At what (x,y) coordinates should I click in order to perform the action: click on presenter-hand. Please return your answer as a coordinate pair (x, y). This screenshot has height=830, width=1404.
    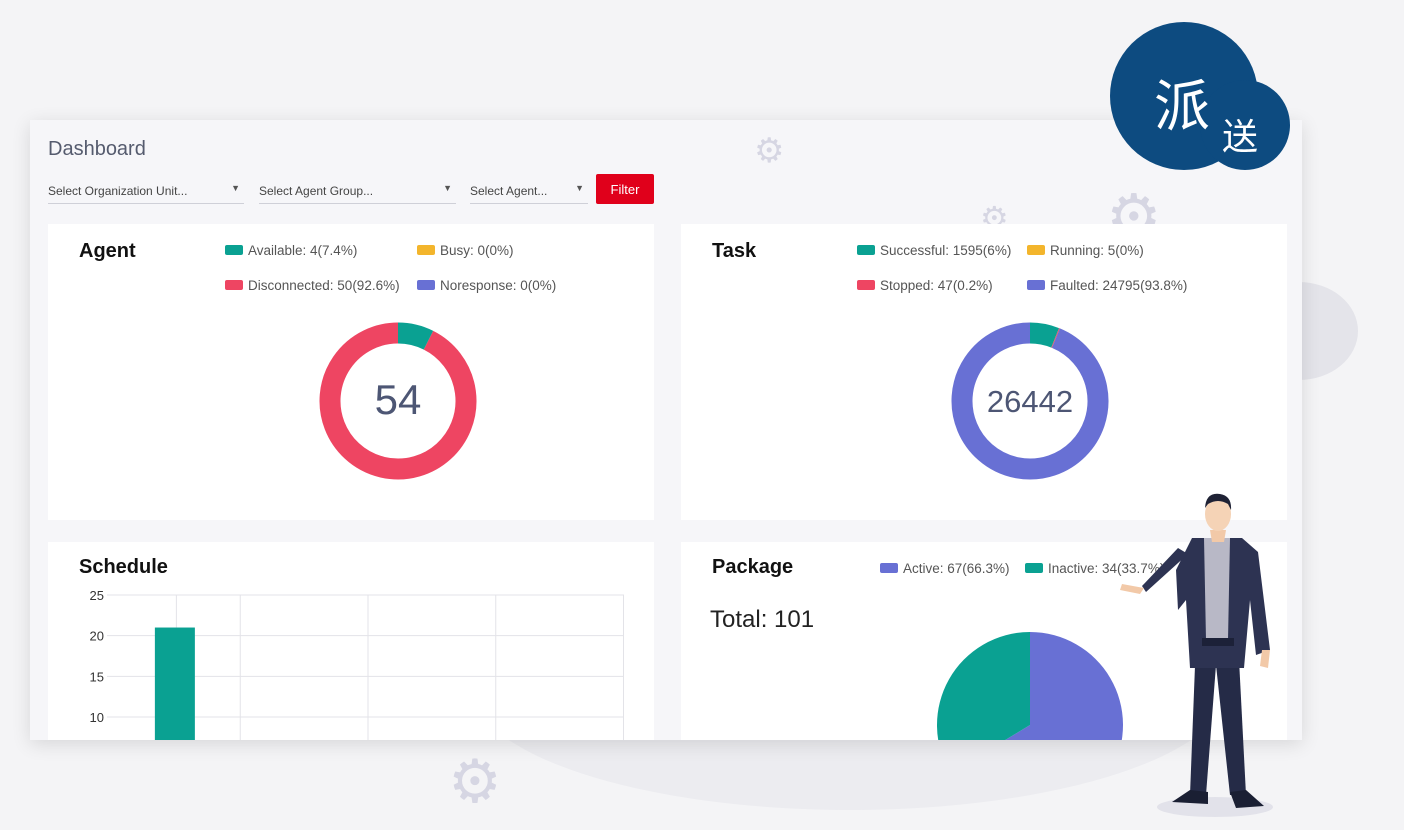
    Looking at the image, I should click on (1132, 589).